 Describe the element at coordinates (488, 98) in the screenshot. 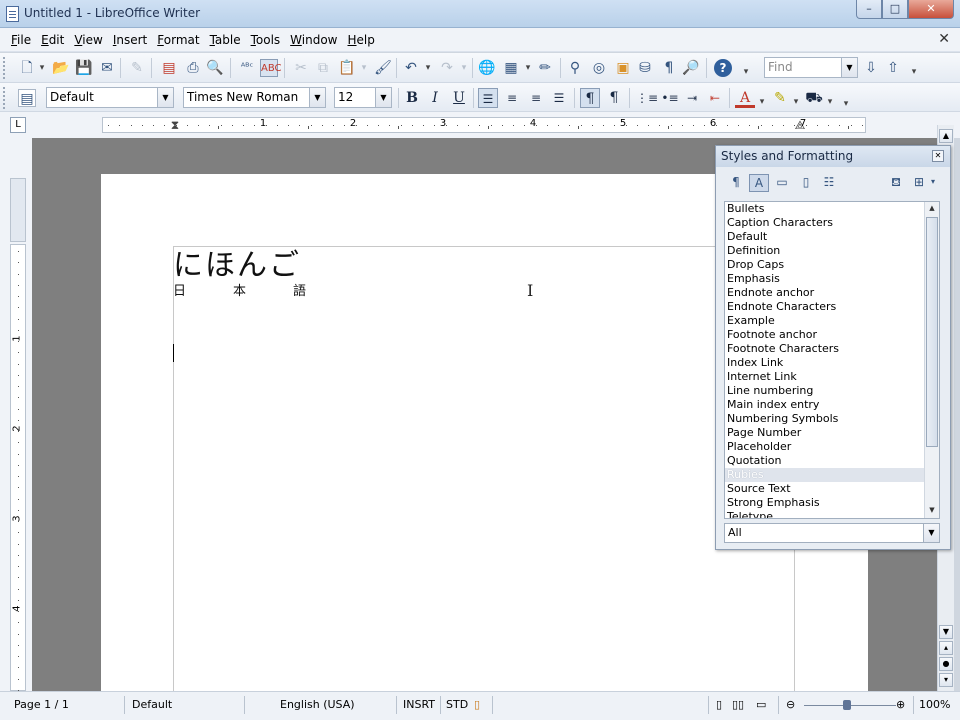

I see `align-left-icon: ☰` at that location.